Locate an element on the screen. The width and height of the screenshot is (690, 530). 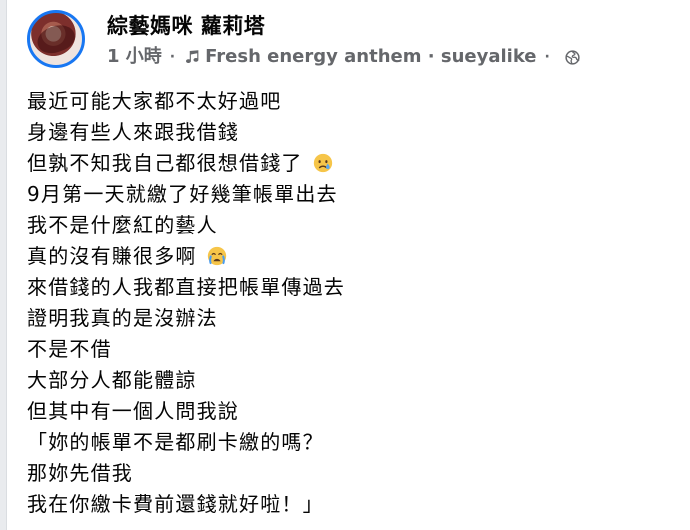
post-line-text: 「妳的帳單不是都刷卡繳的嗎？ is located at coordinates (175, 442).